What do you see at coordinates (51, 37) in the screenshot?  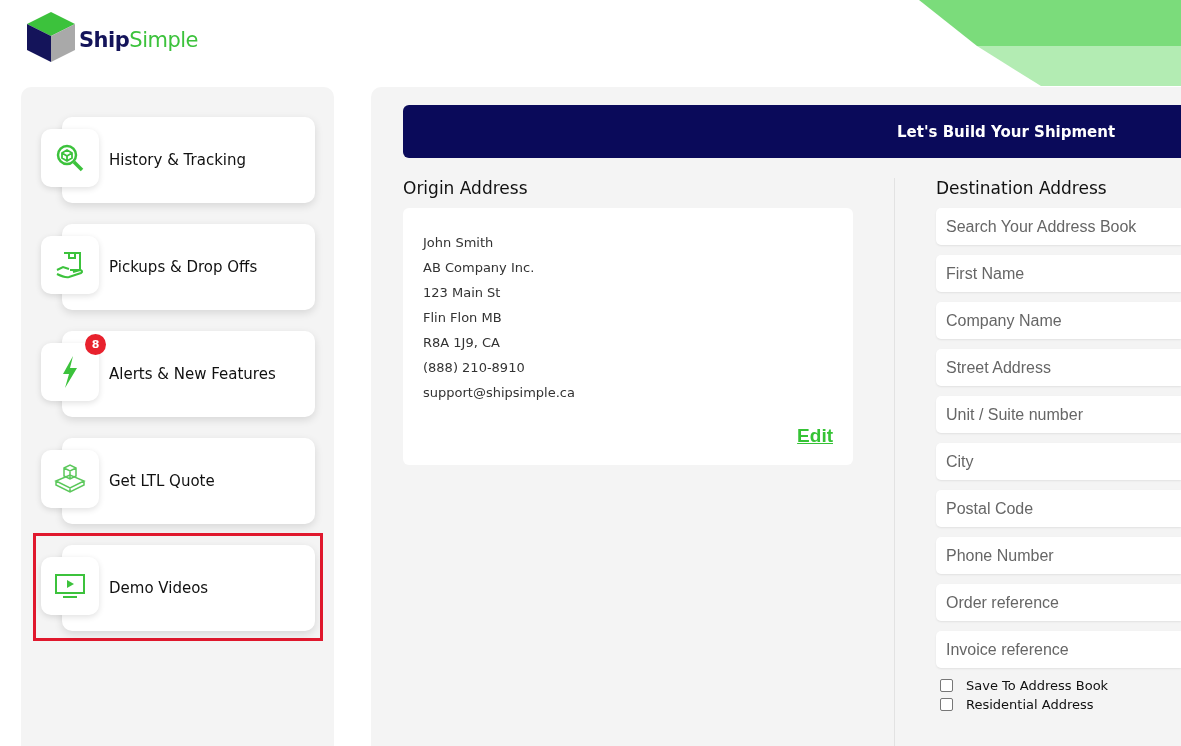 I see `cube-logo-icon` at bounding box center [51, 37].